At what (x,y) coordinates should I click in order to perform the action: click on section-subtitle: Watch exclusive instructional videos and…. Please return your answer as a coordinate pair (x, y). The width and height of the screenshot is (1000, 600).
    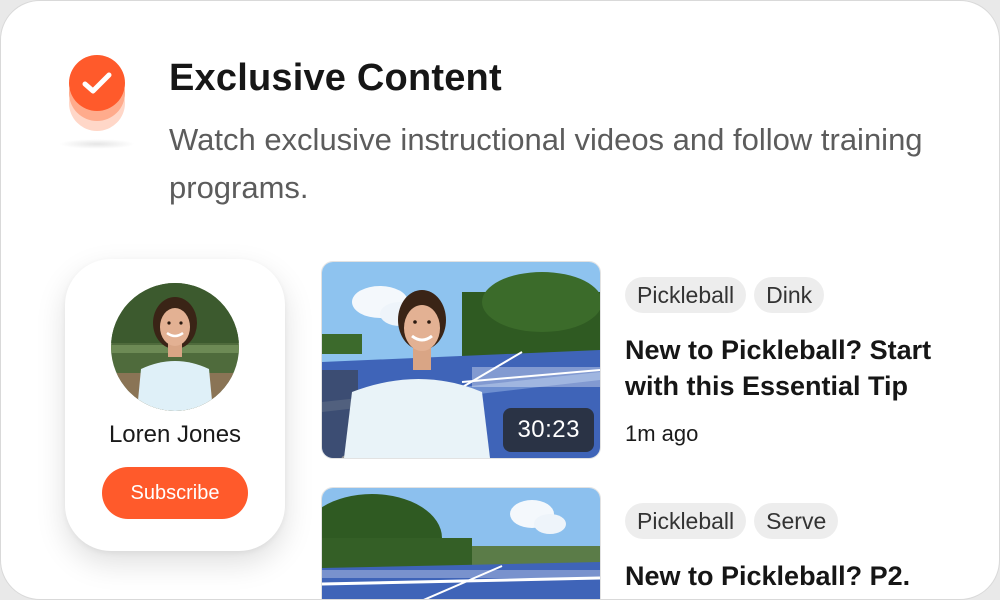
    Looking at the image, I should click on (546, 163).